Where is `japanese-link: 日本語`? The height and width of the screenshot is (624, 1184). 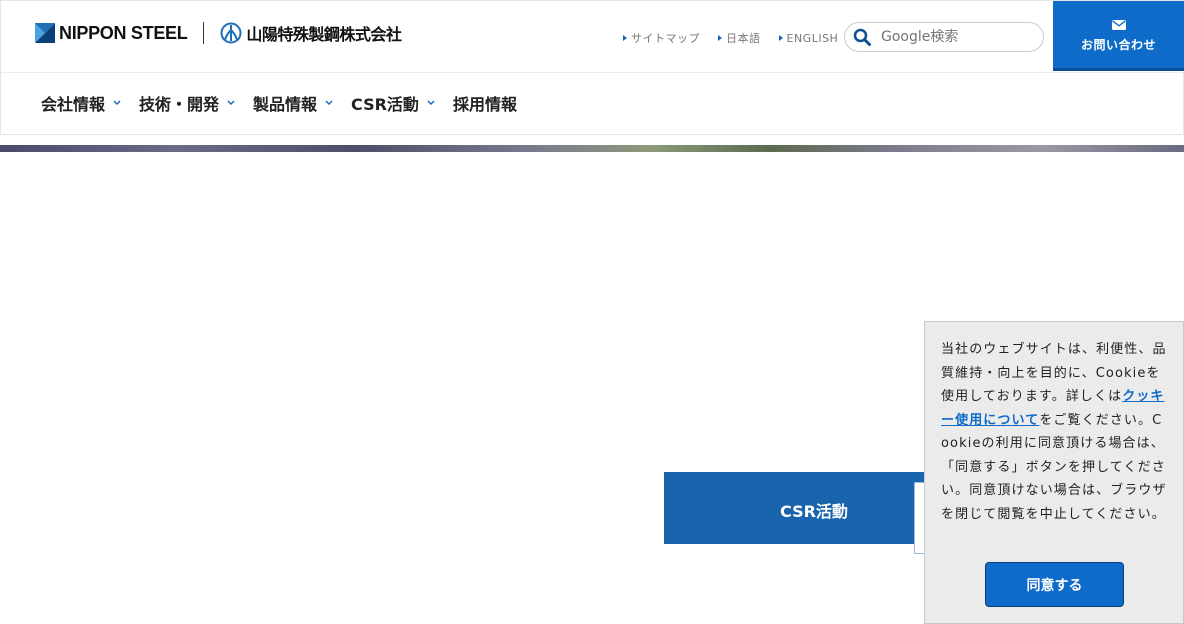 japanese-link: 日本語 is located at coordinates (739, 38).